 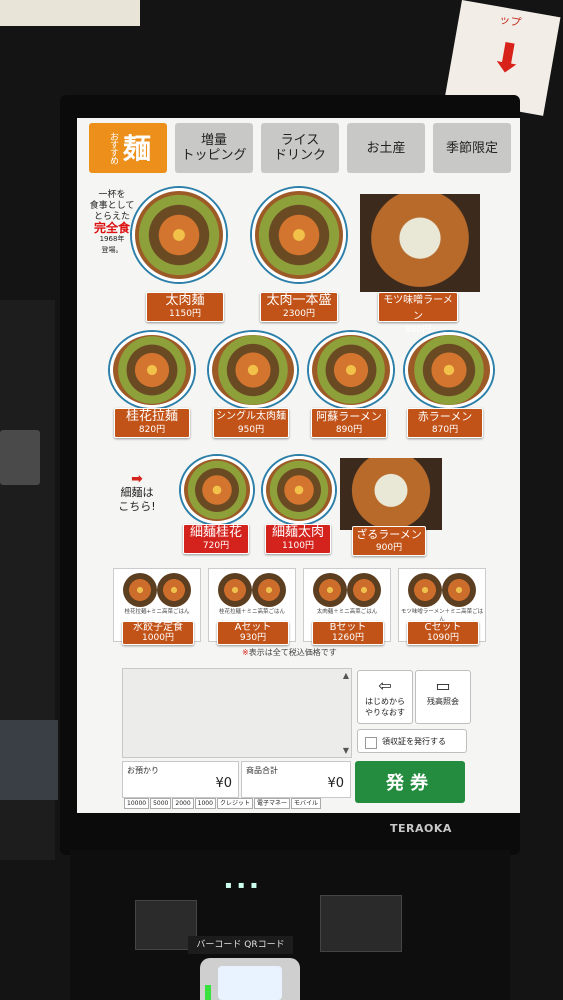 I want to click on tab-label: 増量 トッピング, so click(x=214, y=148).